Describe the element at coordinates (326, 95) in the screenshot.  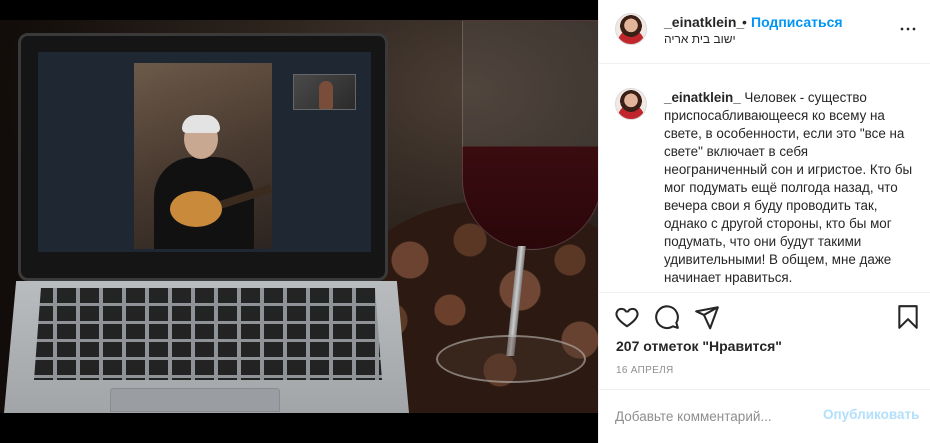
I see `self-view-person` at that location.